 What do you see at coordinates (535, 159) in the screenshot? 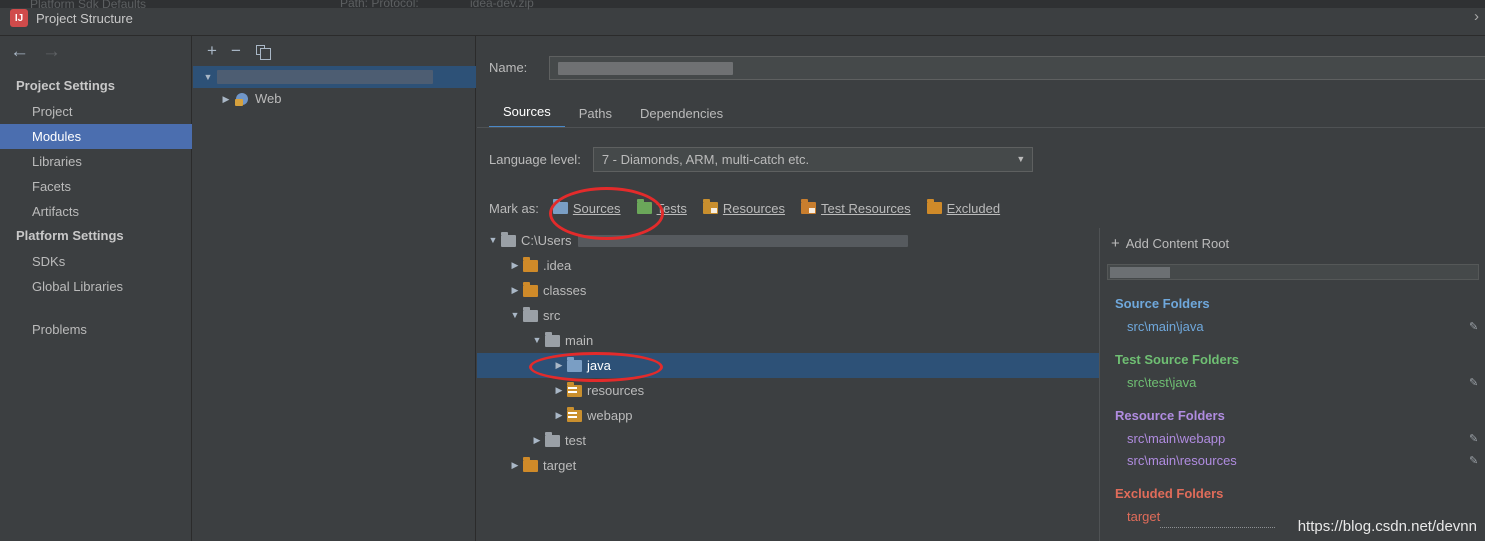
I see `language-level-label: Language level:` at bounding box center [535, 159].